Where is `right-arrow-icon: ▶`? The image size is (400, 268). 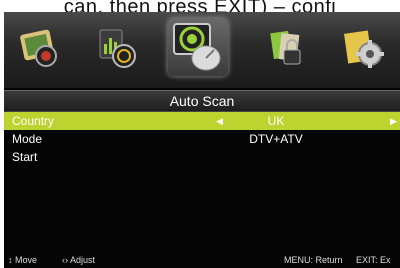
right-arrow-icon: ▶ is located at coordinates (393, 121).